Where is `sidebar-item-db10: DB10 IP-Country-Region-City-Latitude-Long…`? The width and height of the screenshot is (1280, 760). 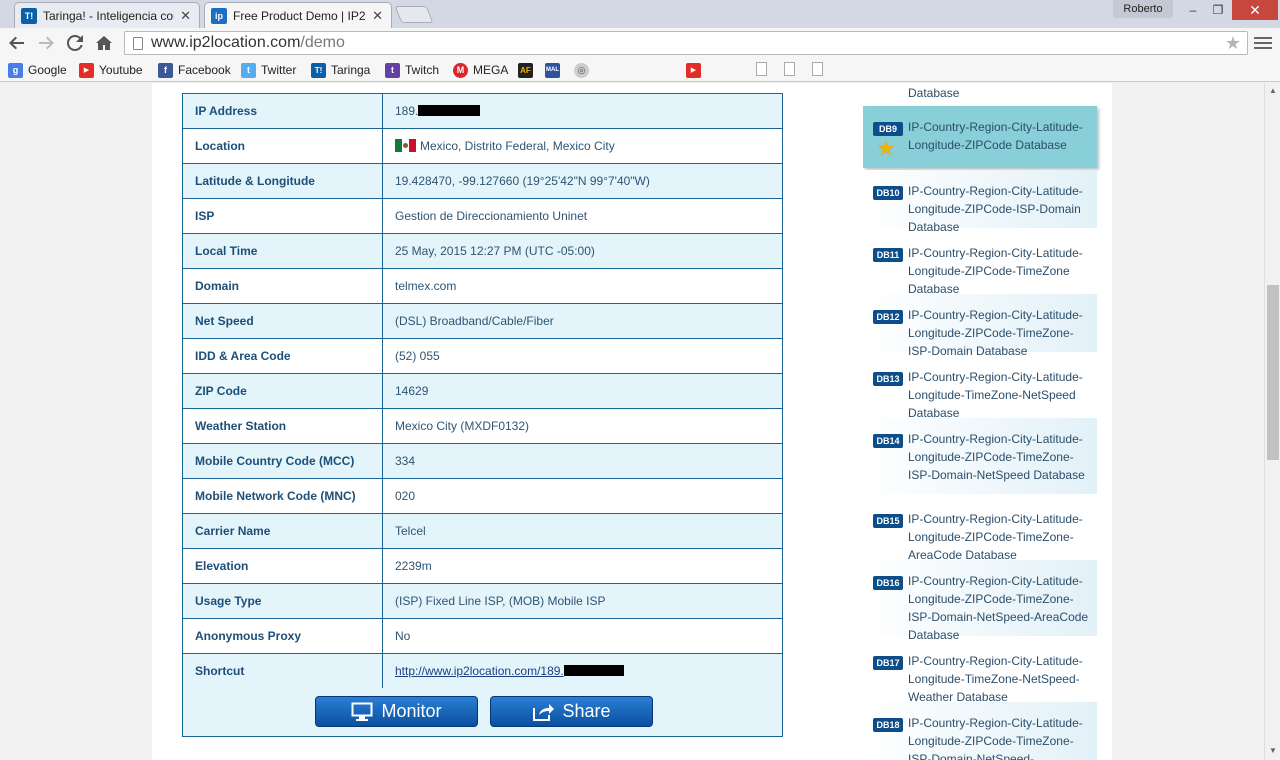
sidebar-item-db10: DB10 IP-Country-Region-City-Latitude-Long… is located at coordinates (980, 202).